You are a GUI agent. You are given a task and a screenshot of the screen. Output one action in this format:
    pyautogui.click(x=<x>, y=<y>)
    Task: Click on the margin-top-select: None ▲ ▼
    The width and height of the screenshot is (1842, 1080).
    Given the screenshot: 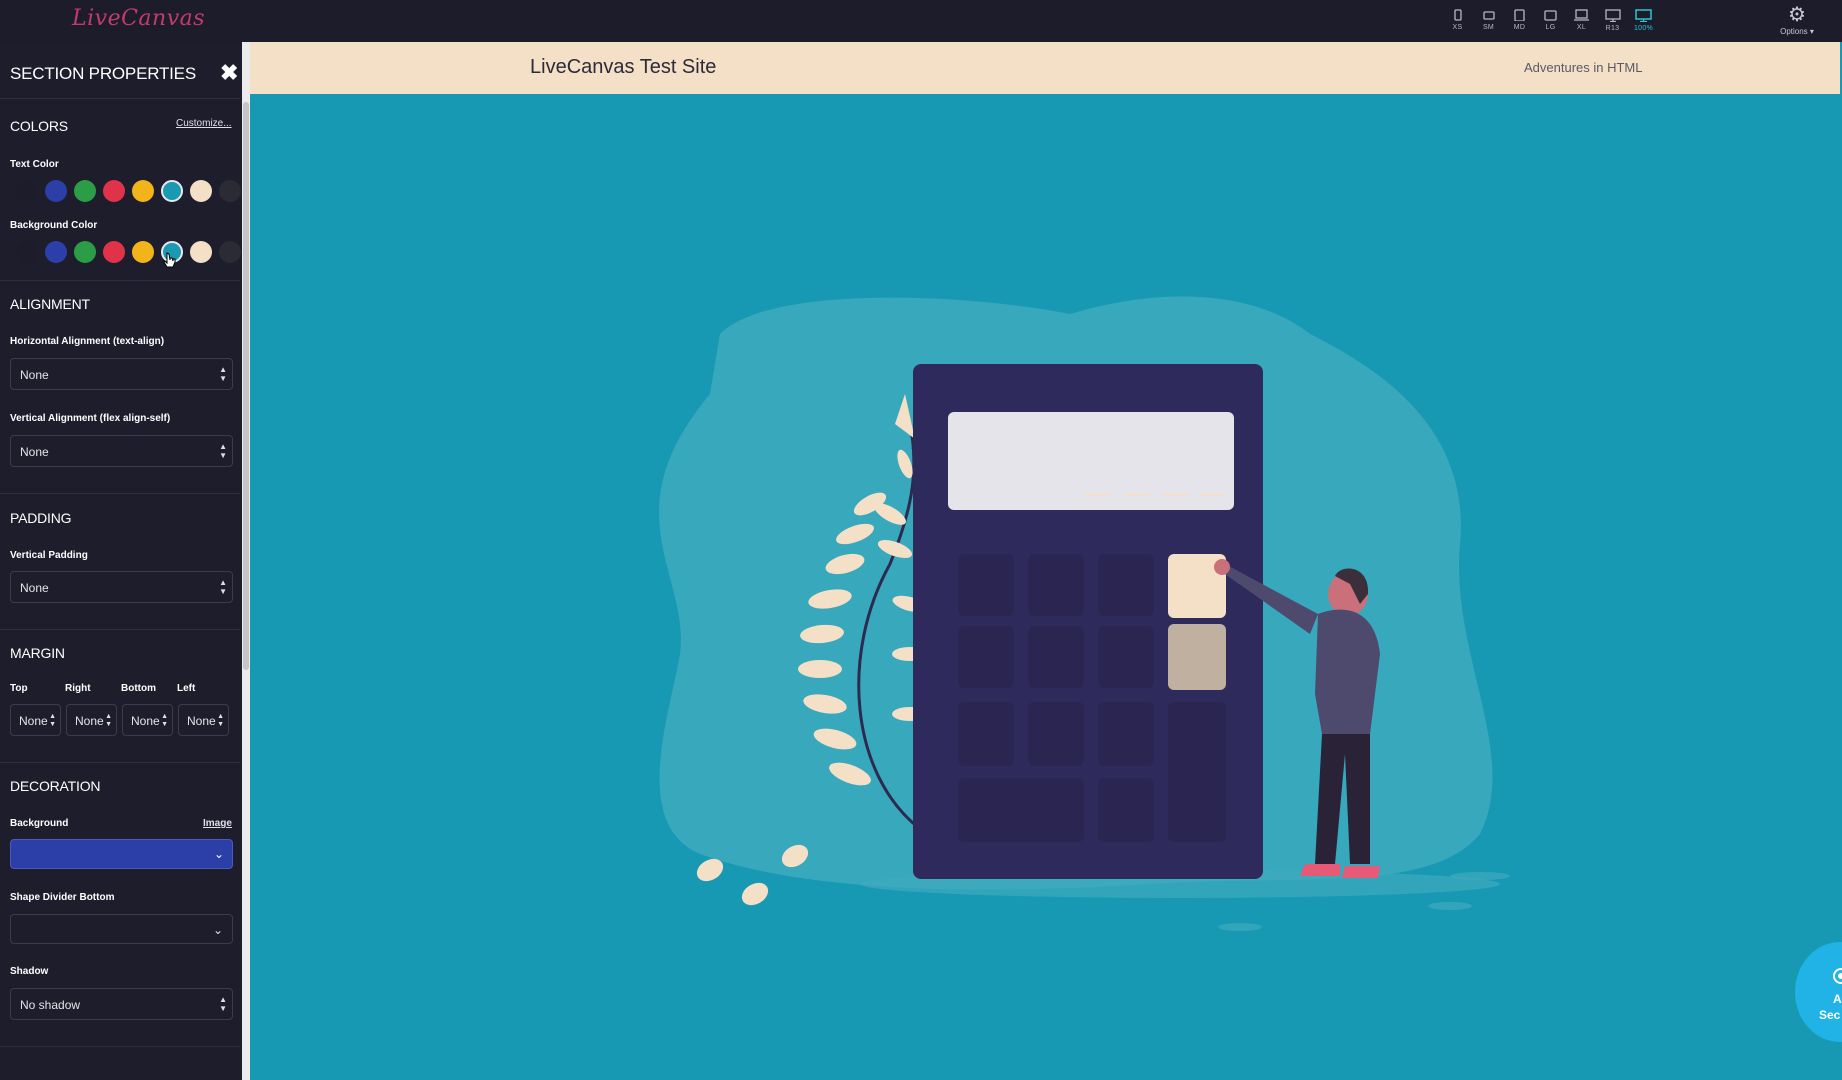 What is the action you would take?
    pyautogui.click(x=35, y=720)
    